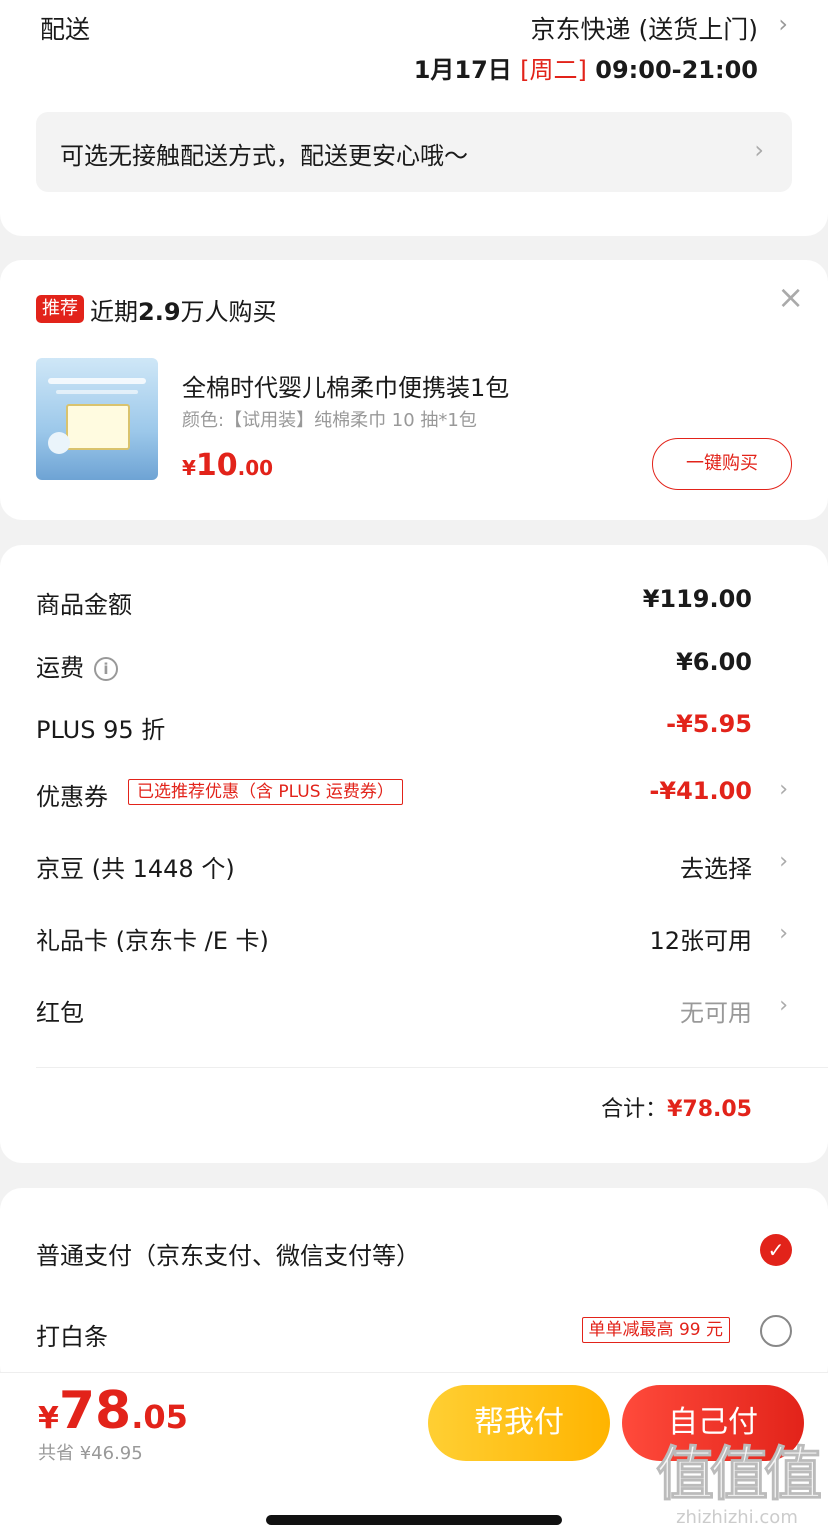  I want to click on total-value: ¥78.05, so click(709, 1109).